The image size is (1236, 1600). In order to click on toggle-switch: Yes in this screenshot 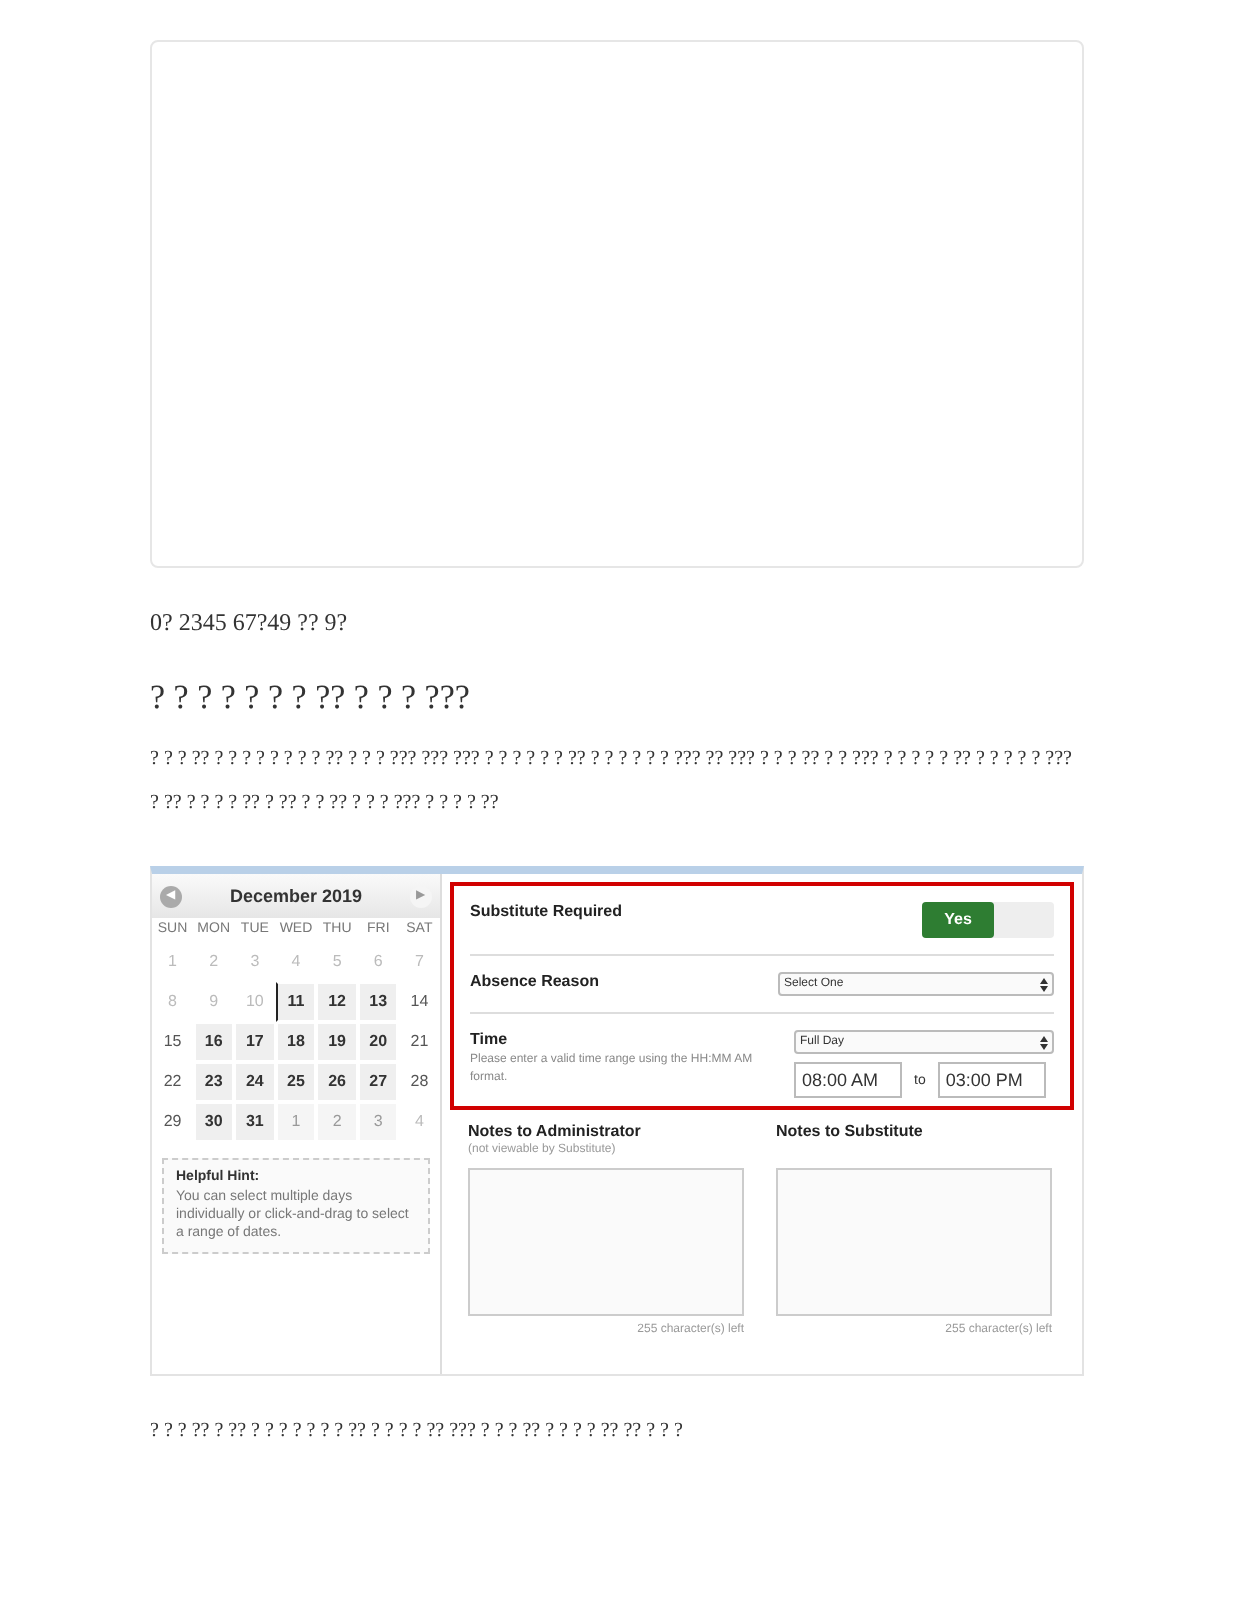, I will do `click(988, 920)`.